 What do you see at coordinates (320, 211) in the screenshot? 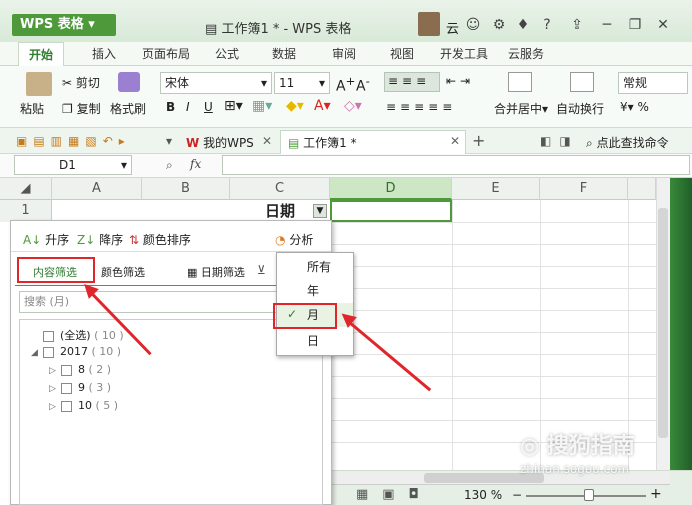
I see `filter-dropdown-icon: ▼` at bounding box center [320, 211].